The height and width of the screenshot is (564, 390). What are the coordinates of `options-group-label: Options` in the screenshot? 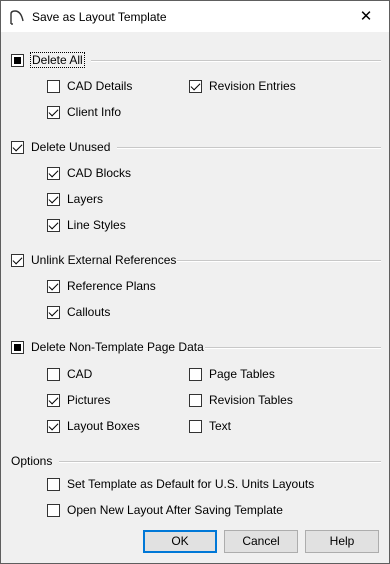 It's located at (32, 461).